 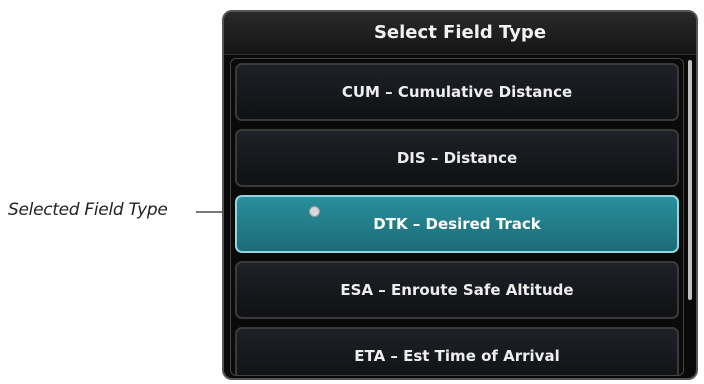 What do you see at coordinates (457, 92) in the screenshot?
I see `field-type-option-cum: CUM – Cumulative Distance` at bounding box center [457, 92].